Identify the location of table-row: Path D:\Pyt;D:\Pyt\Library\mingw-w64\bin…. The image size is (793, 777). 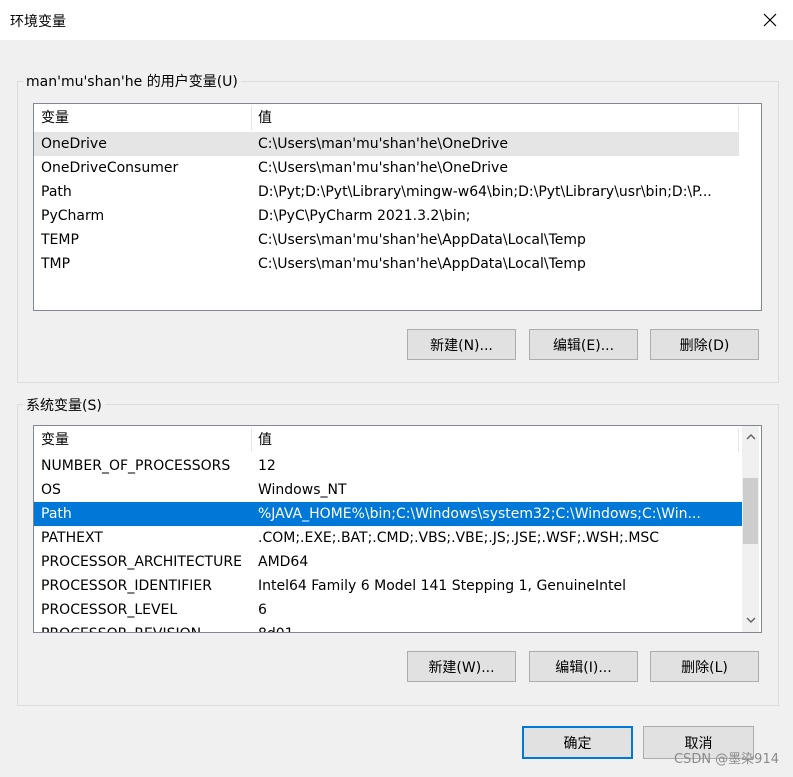
(386, 192).